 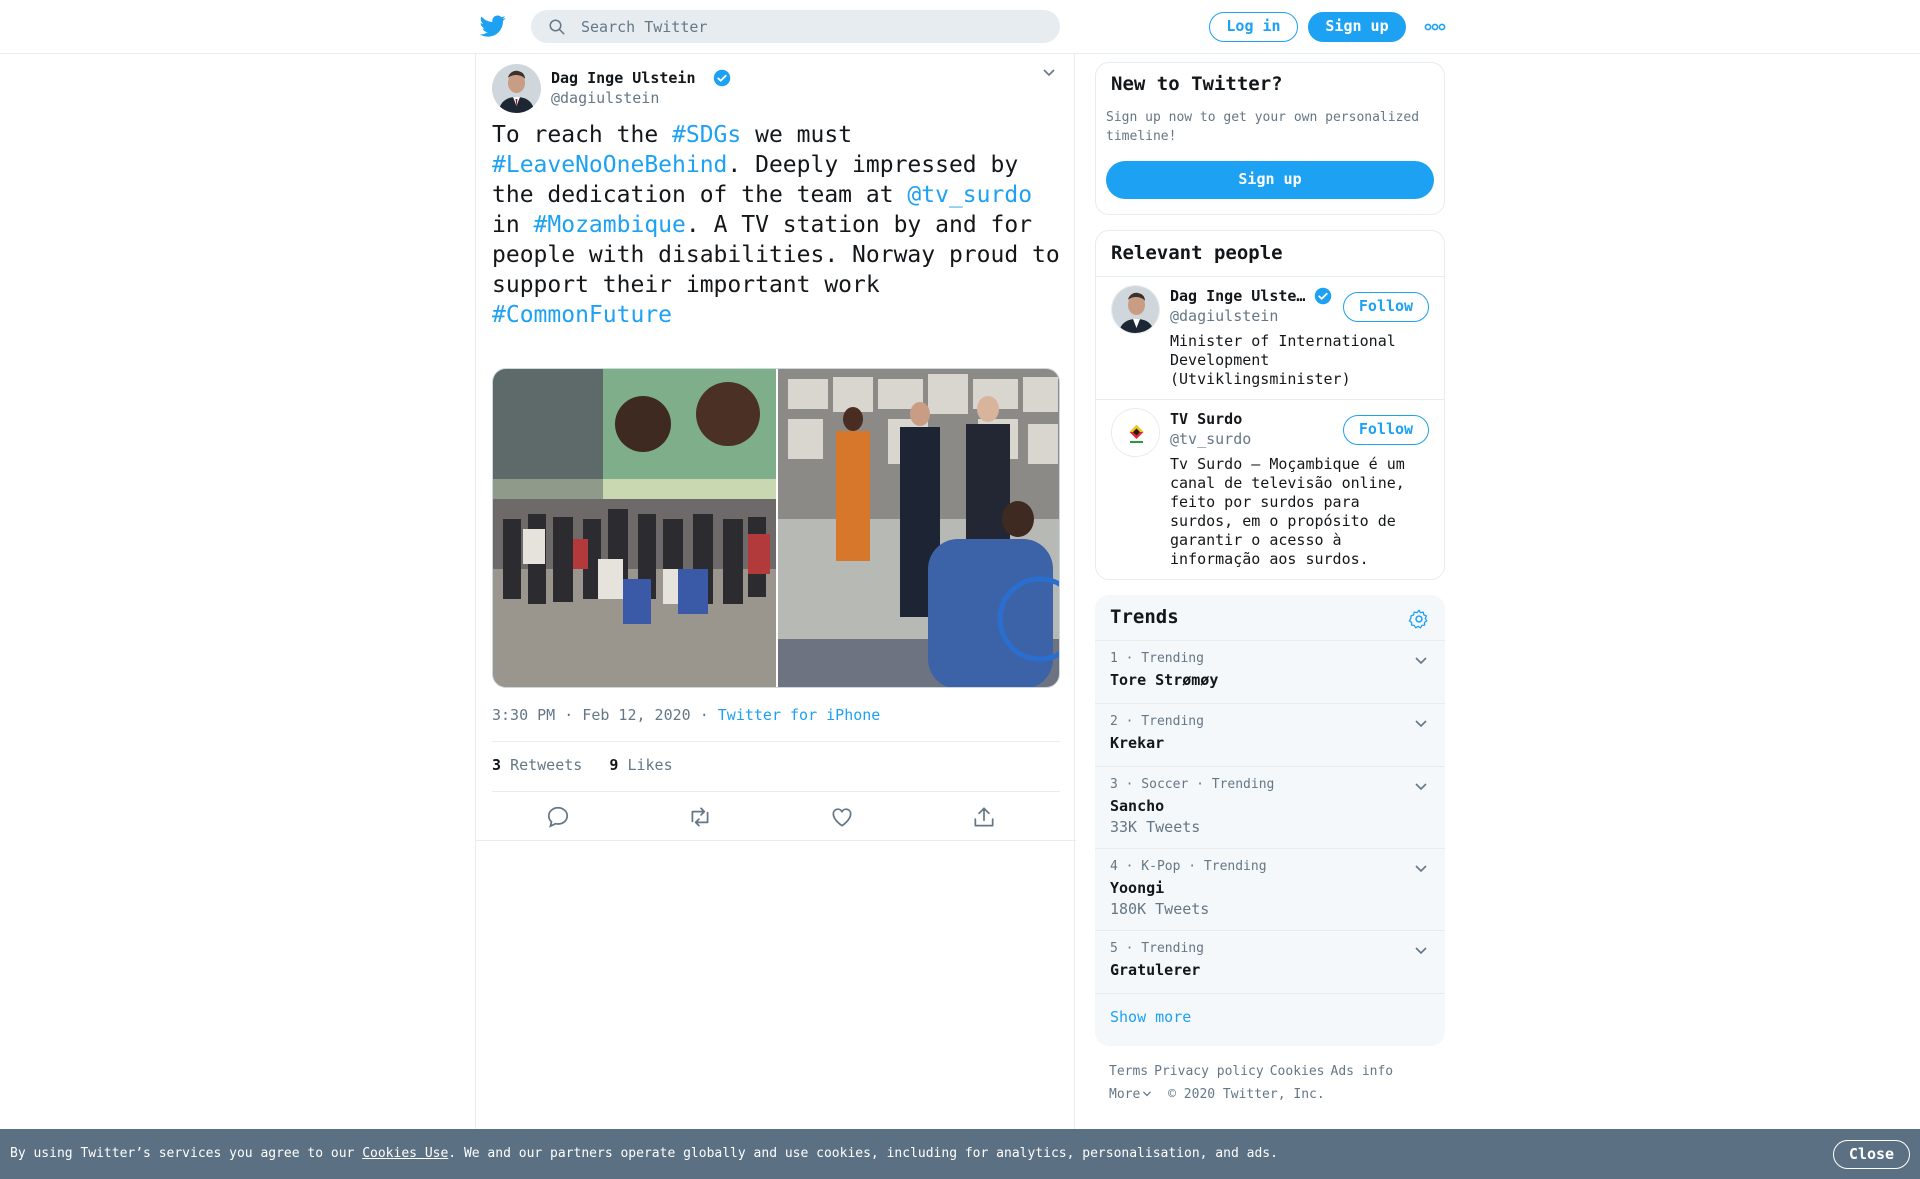 I want to click on footer-terms-link: Terms, so click(x=1128, y=1071).